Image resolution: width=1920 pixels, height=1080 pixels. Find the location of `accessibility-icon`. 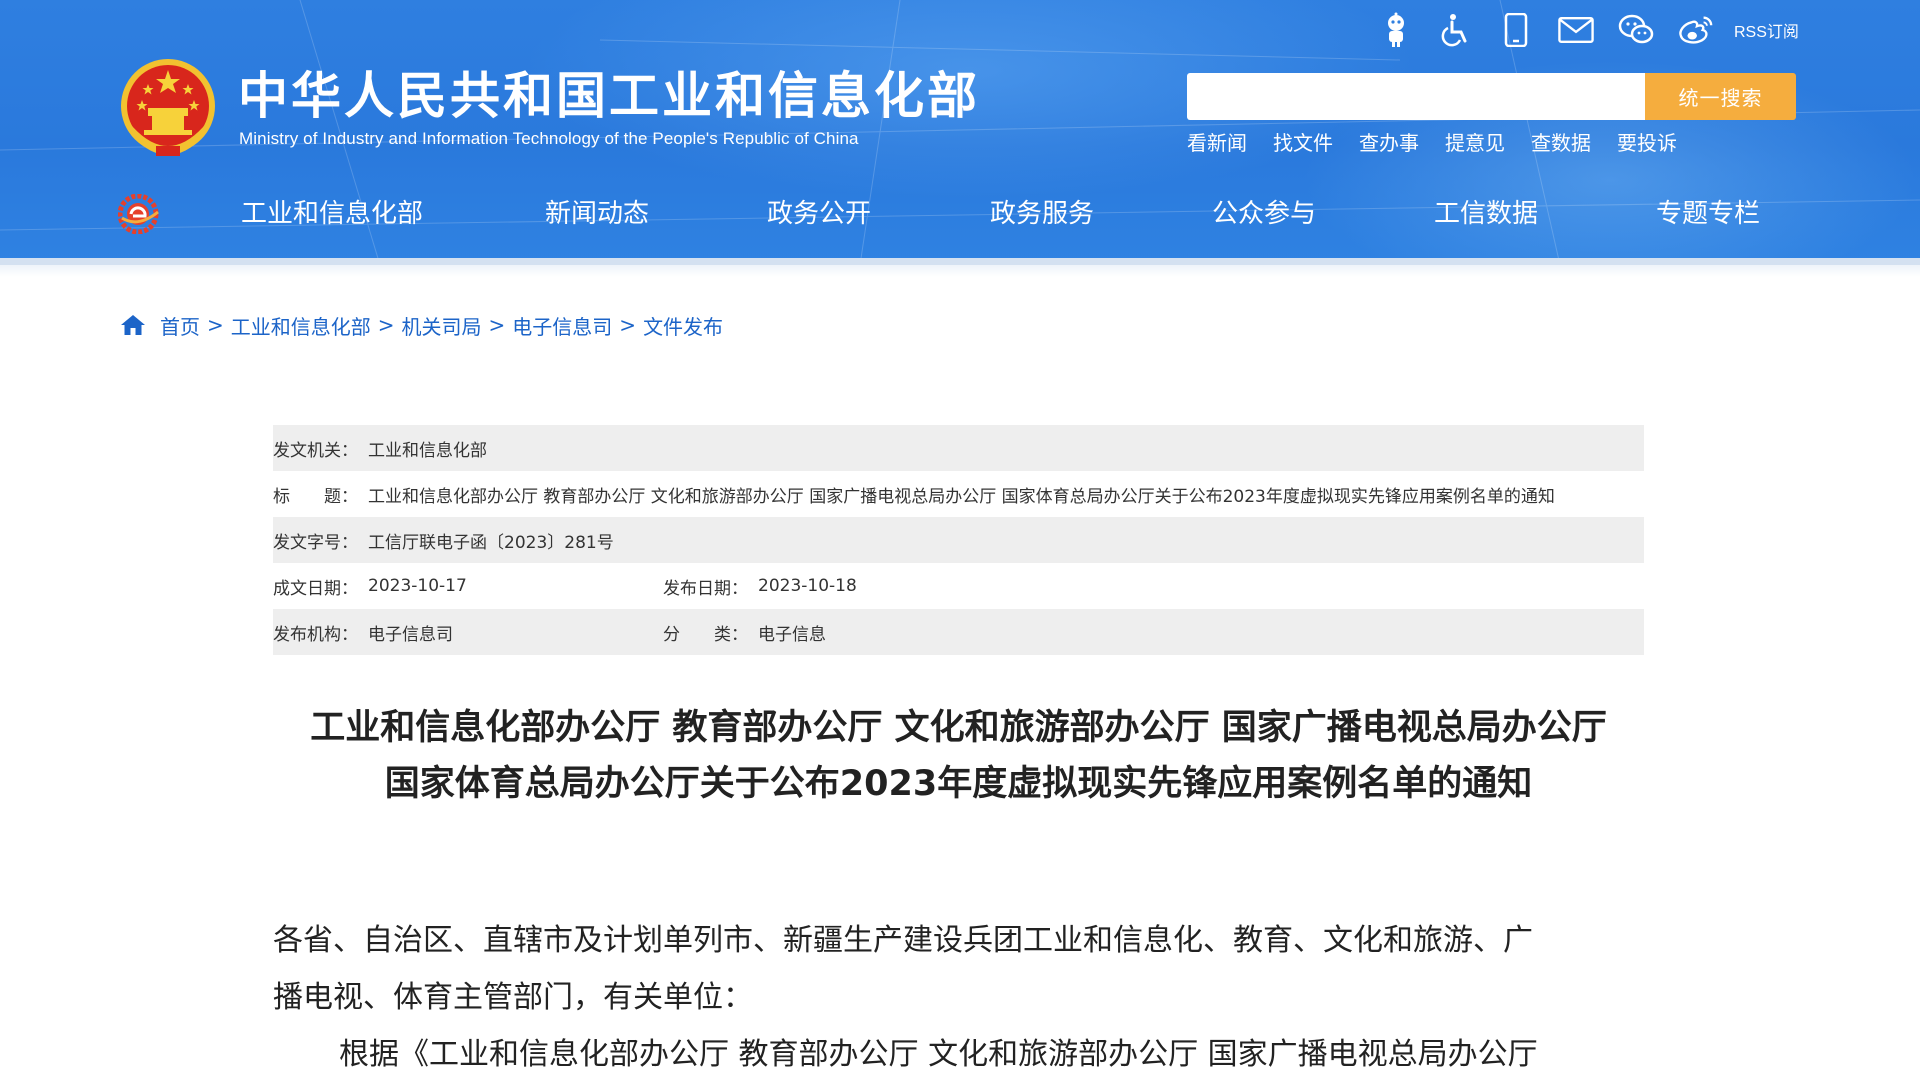

accessibility-icon is located at coordinates (1456, 30).